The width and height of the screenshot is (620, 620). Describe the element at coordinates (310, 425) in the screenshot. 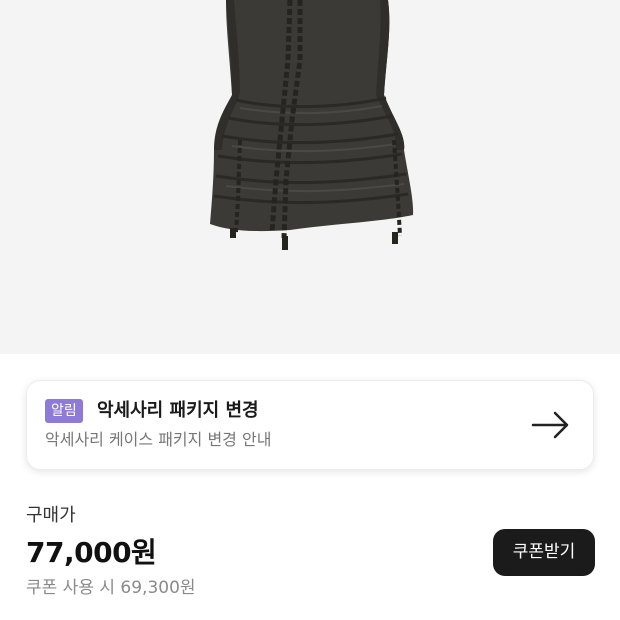

I see `notice-card: 알림 악세사리 패키지 변경 악세사리 케이스 패키지 변경 안내` at that location.